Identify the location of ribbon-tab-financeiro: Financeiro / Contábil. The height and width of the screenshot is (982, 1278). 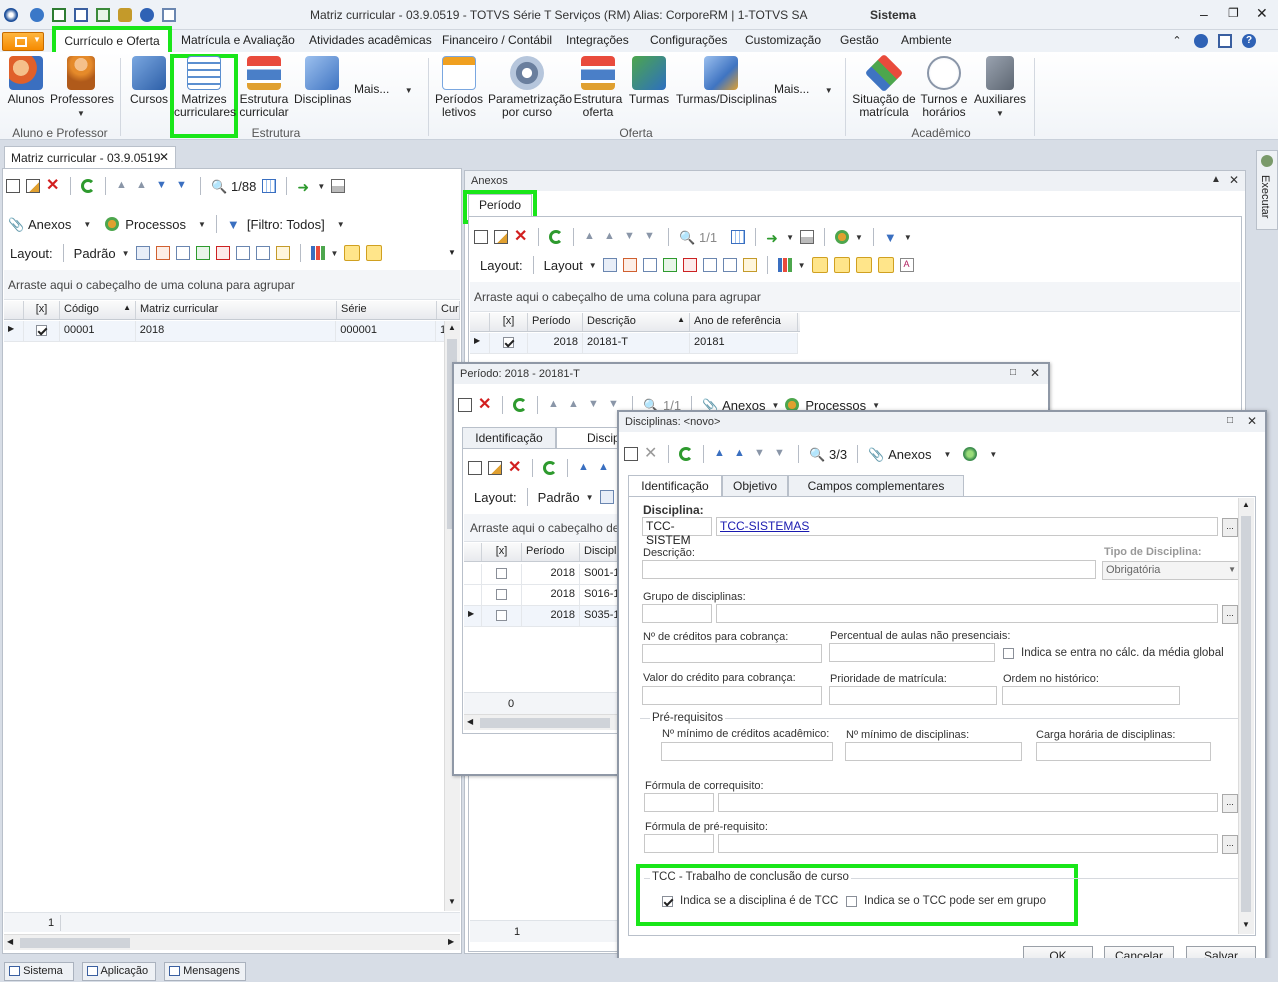
(497, 40).